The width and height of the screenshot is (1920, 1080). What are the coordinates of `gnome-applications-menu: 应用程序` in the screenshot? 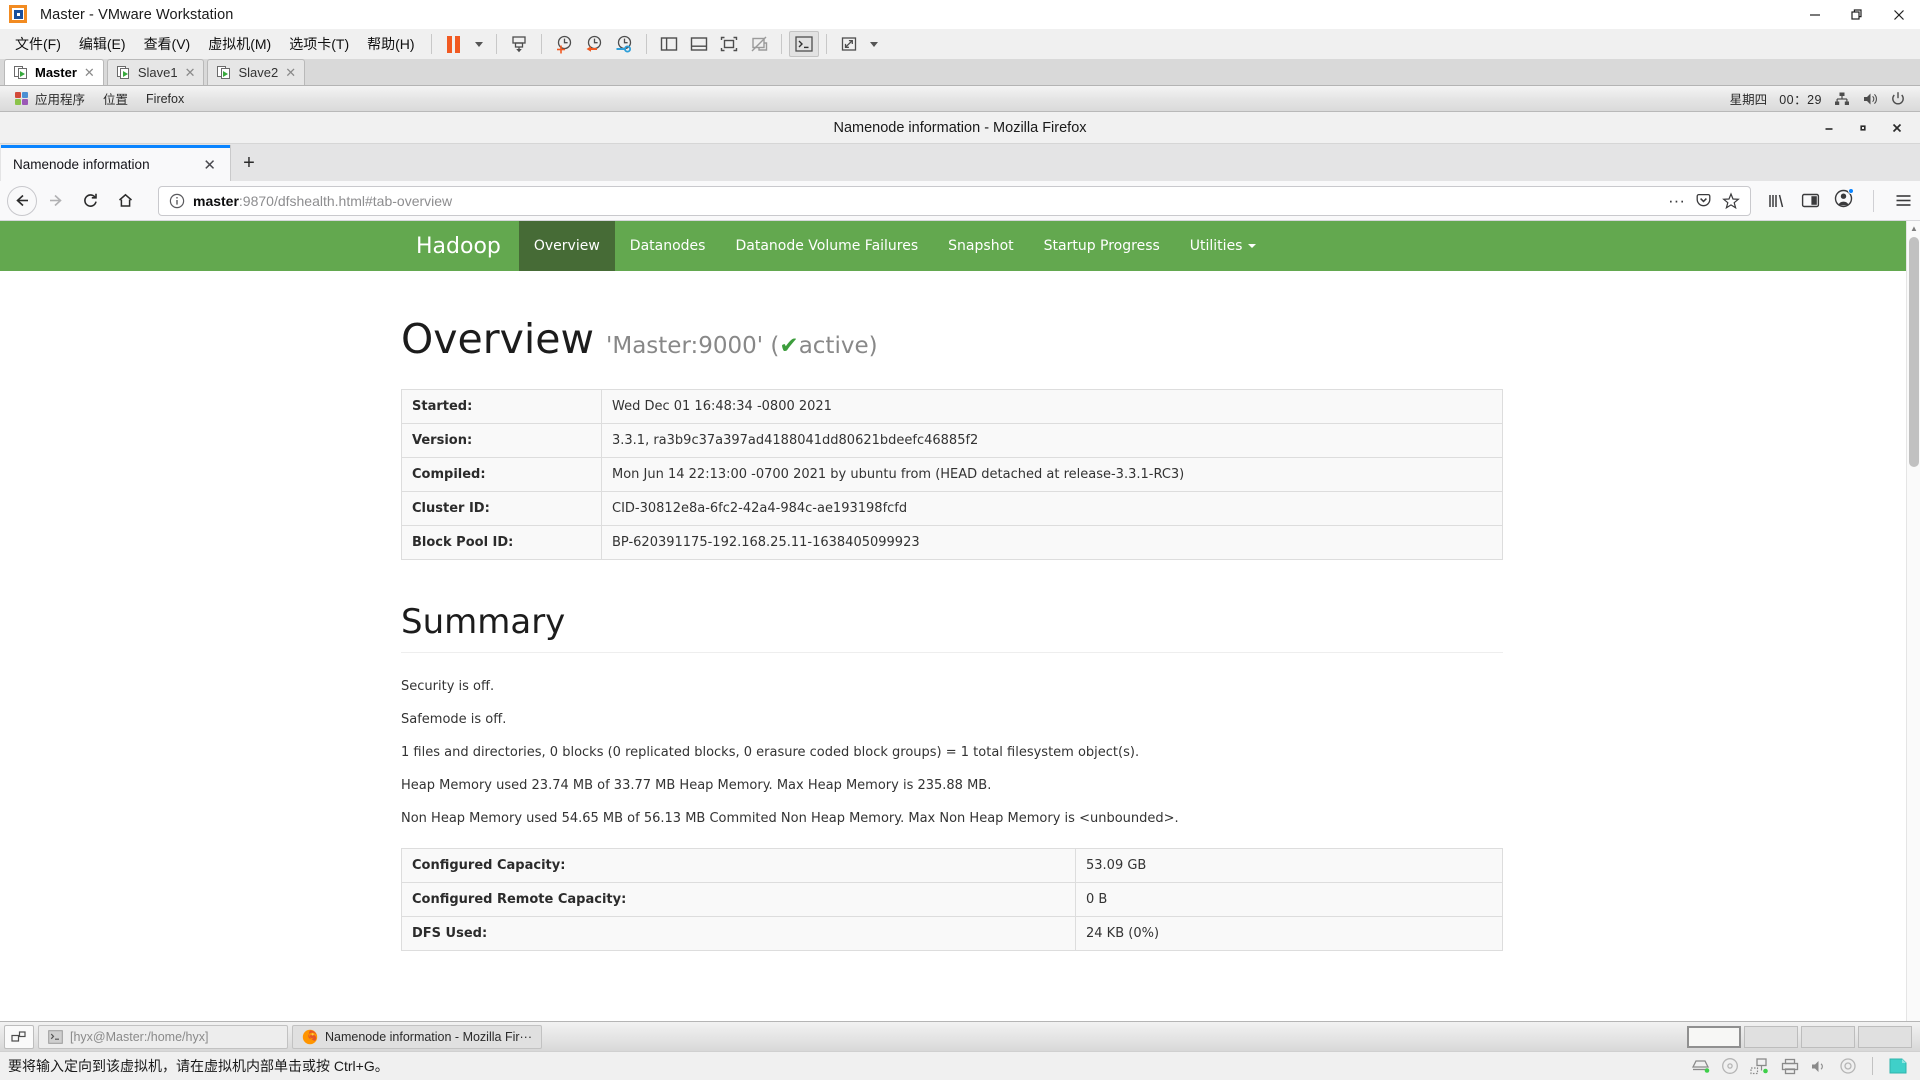 It's located at (50, 98).